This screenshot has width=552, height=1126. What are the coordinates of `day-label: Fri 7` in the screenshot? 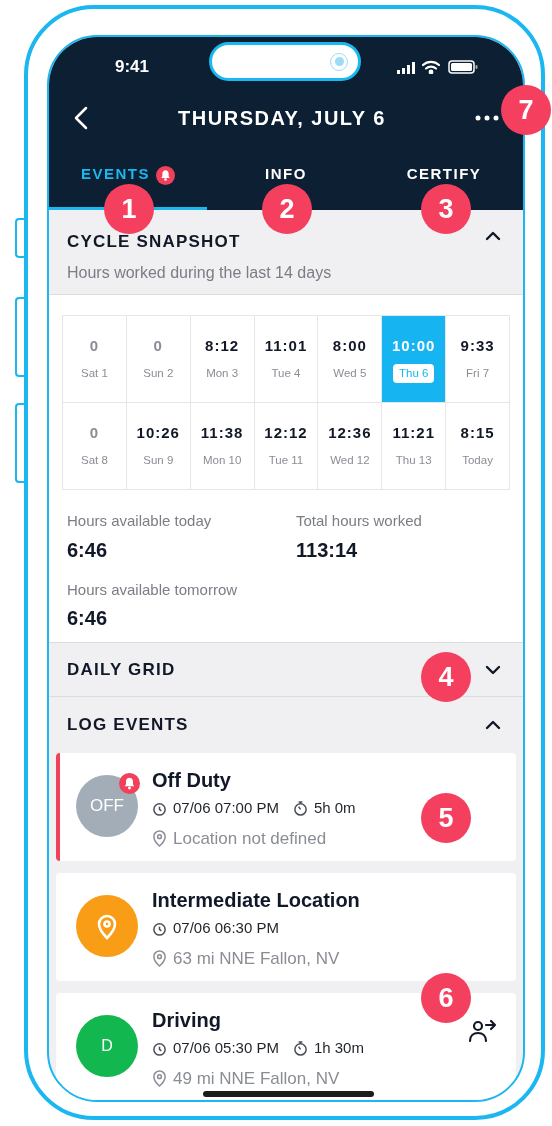 It's located at (478, 374).